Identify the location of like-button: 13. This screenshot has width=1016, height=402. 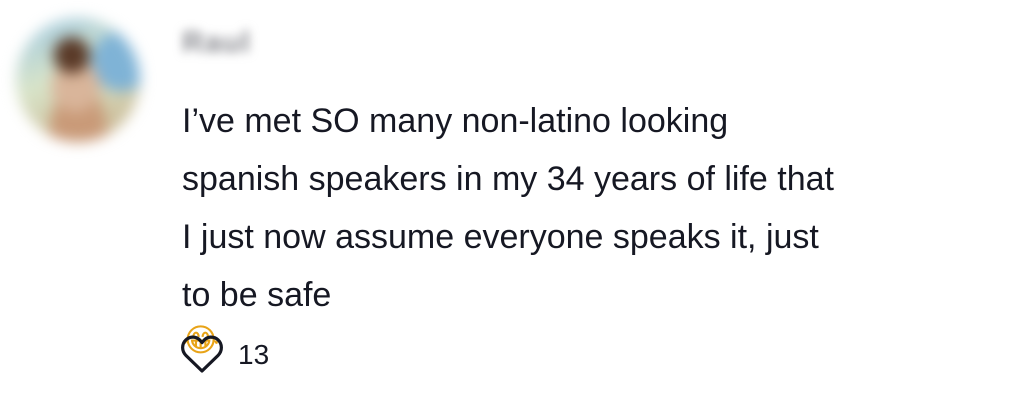
(224, 355).